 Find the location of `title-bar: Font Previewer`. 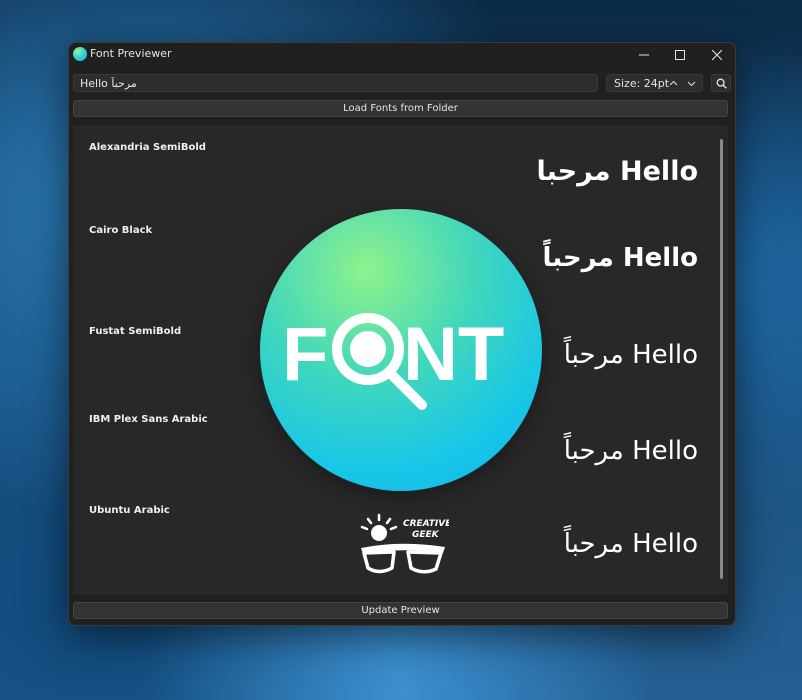

title-bar: Font Previewer is located at coordinates (402, 55).